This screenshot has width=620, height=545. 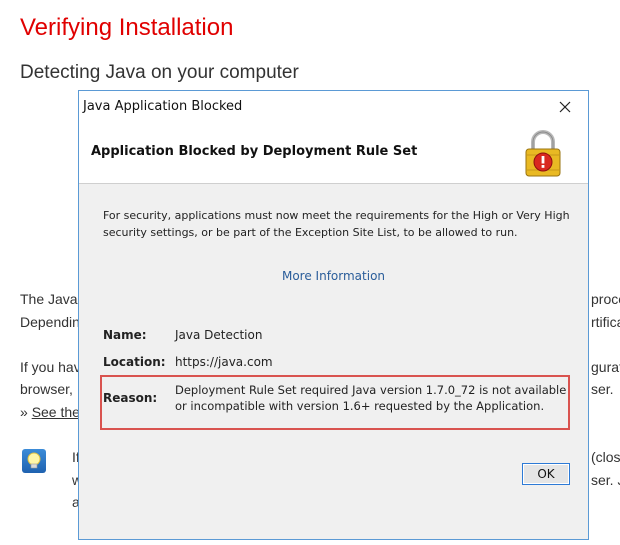 I want to click on ok-button: OK, so click(x=546, y=474).